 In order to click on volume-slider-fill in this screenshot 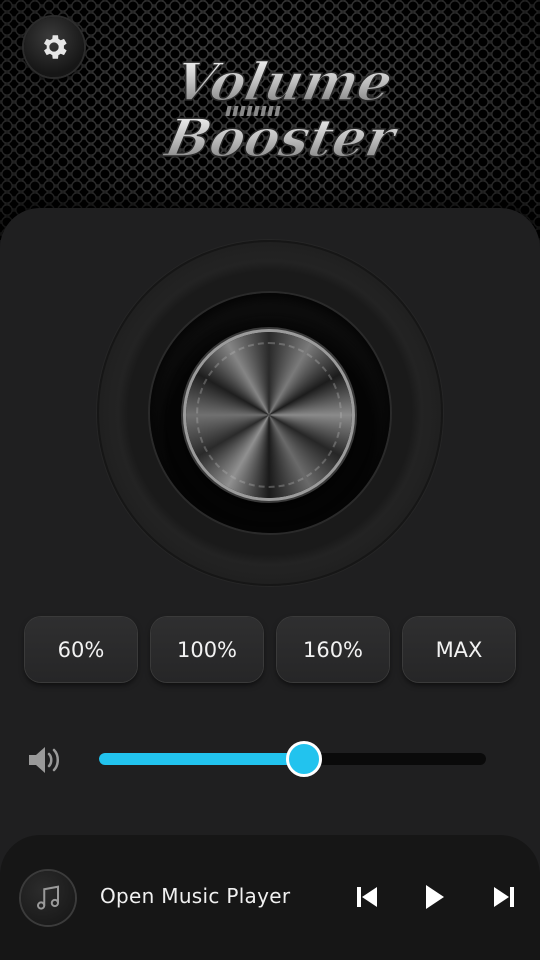, I will do `click(202, 759)`.